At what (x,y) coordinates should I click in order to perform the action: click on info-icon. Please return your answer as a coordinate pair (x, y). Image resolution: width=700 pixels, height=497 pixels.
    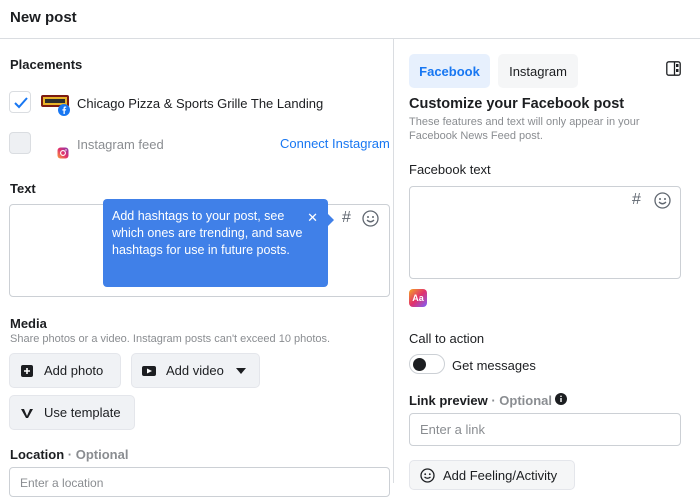
    Looking at the image, I should click on (561, 399).